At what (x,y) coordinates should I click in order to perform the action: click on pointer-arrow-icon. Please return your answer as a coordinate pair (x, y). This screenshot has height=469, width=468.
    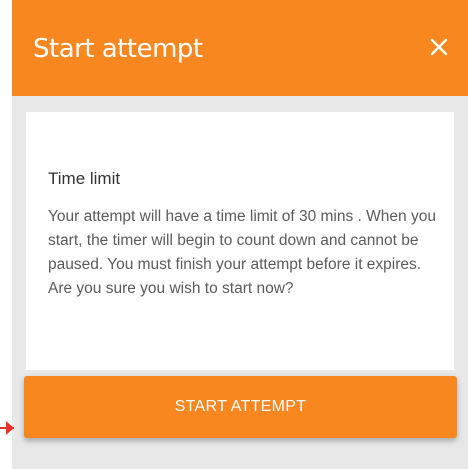
    Looking at the image, I should click on (7, 428).